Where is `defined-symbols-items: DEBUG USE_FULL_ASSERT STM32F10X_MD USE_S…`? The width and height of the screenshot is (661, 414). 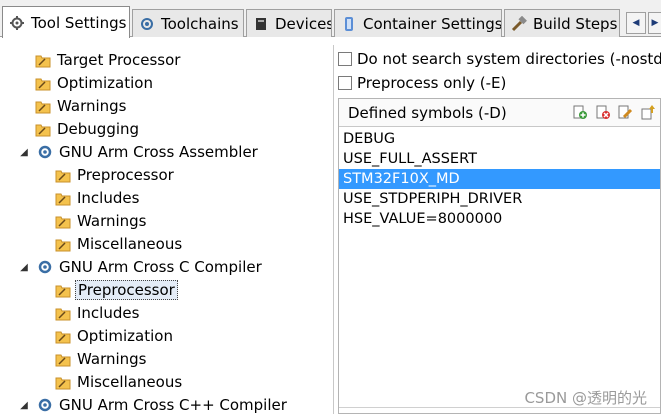 defined-symbols-items: DEBUG USE_FULL_ASSERT STM32F10X_MD USE_S… is located at coordinates (499, 179).